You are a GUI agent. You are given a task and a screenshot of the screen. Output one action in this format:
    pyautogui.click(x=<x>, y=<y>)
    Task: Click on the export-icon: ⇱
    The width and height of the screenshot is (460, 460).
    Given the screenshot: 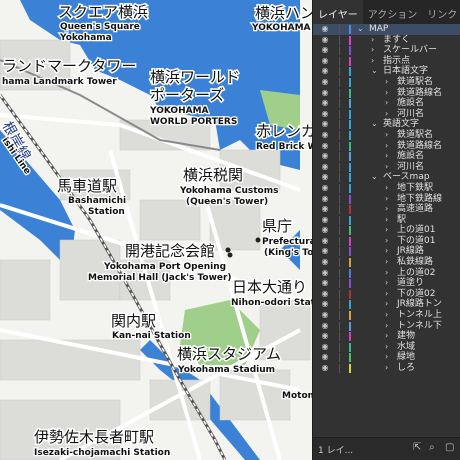 What is the action you would take?
    pyautogui.click(x=417, y=447)
    